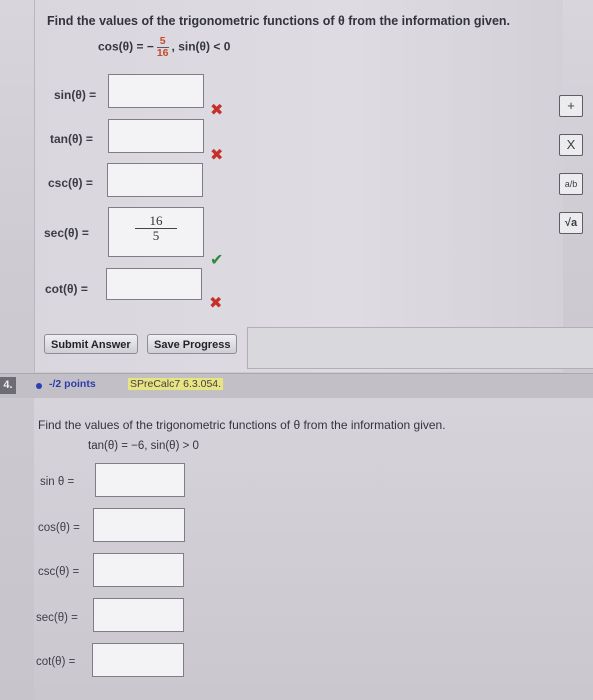  What do you see at coordinates (571, 106) in the screenshot?
I see `plus-icon: +` at bounding box center [571, 106].